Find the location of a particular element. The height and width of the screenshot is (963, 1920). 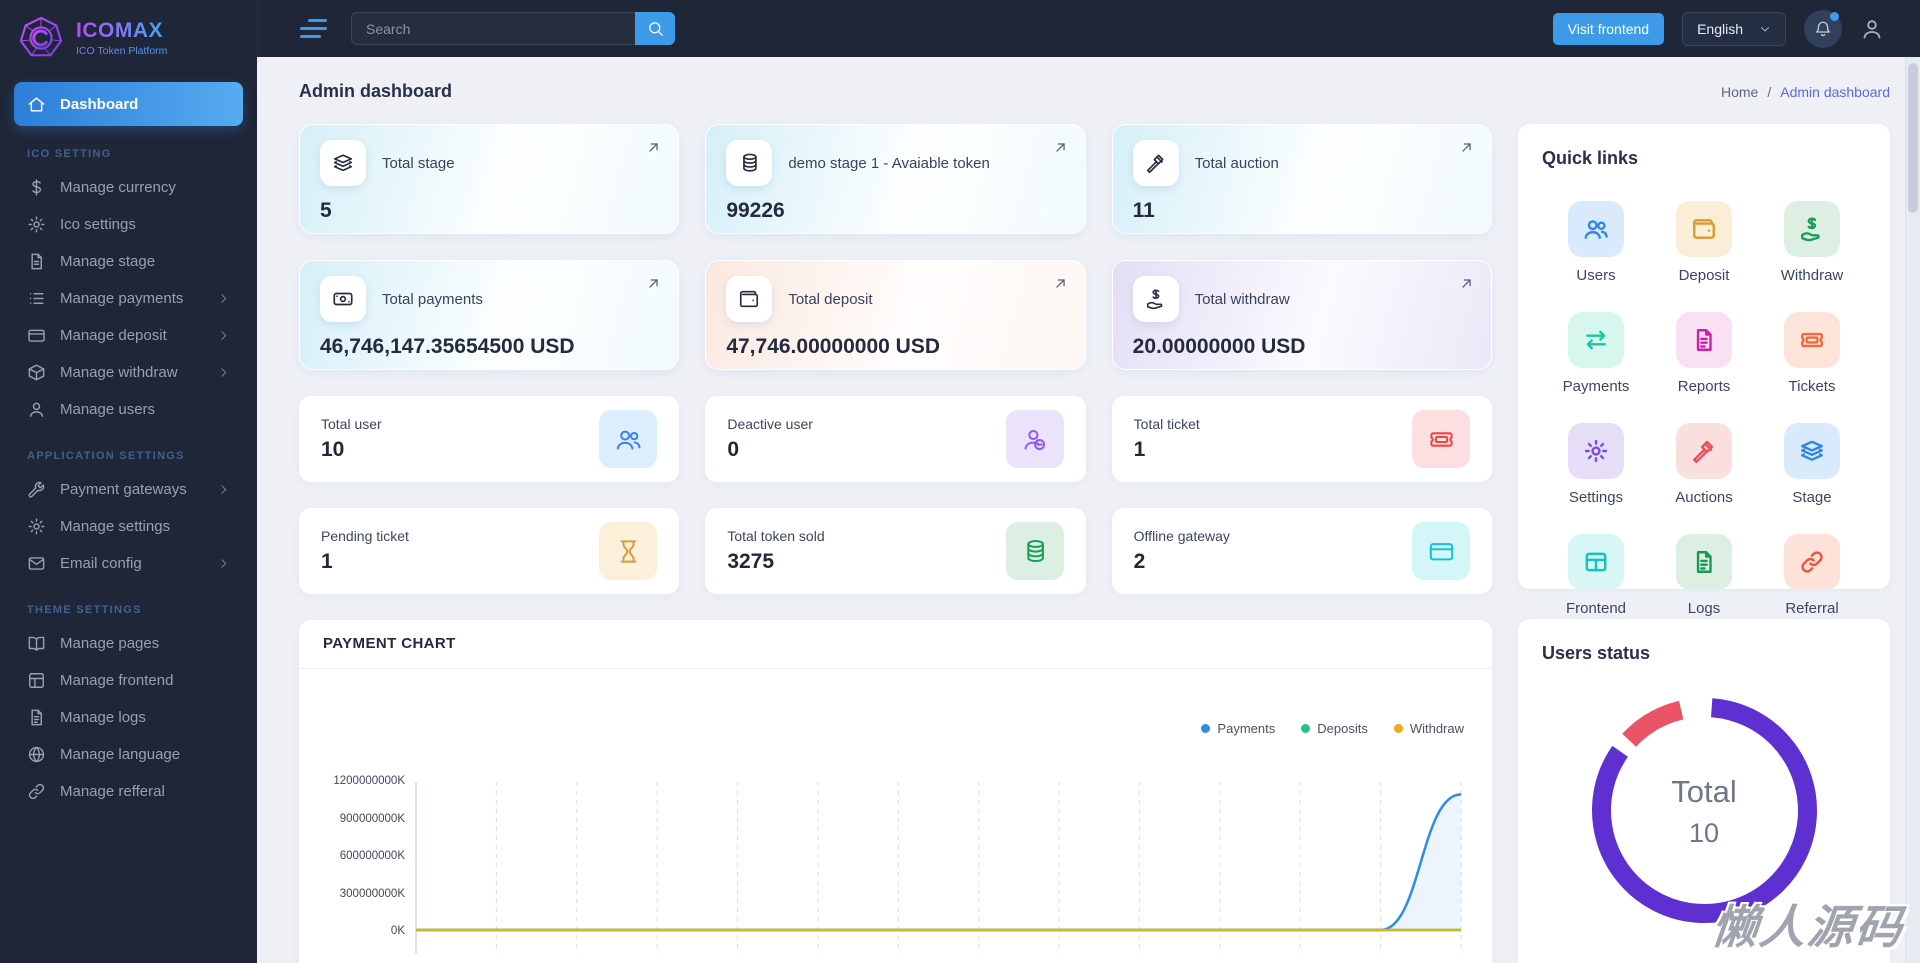

breadcrumb-current: Admin dashboard is located at coordinates (1835, 91).